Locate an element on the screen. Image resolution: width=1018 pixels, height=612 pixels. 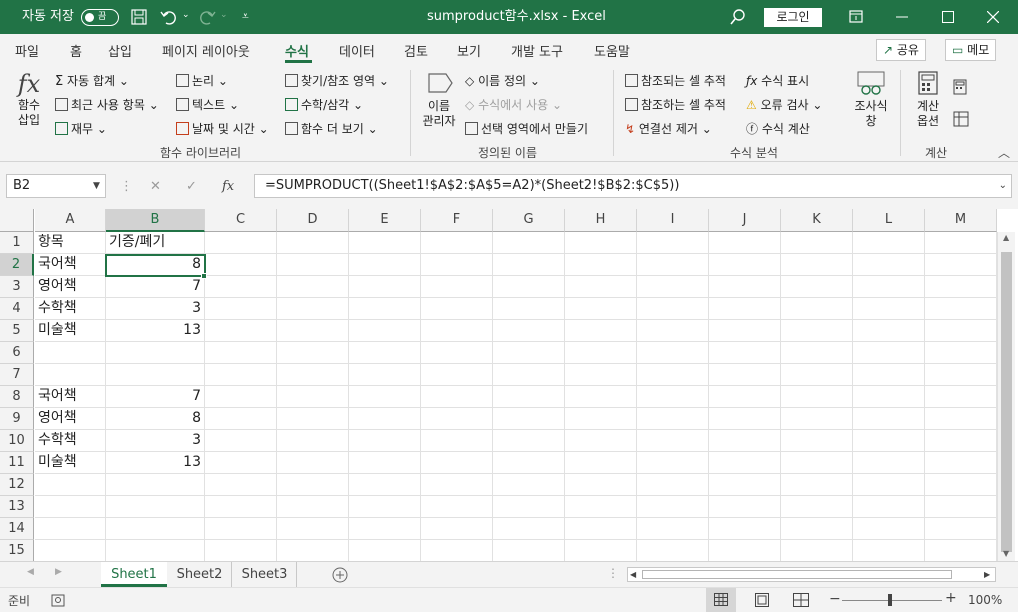
cell-b10: 3 is located at coordinates (155, 441).